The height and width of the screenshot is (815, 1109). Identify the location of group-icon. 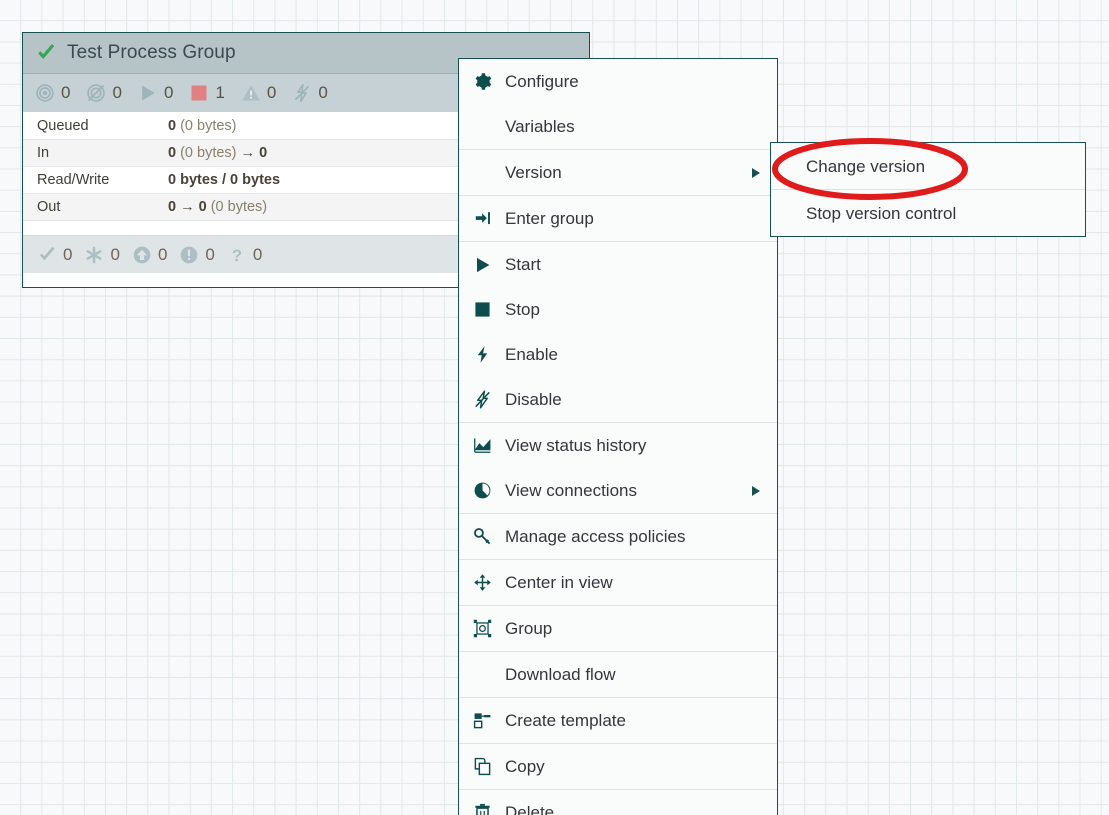
(482, 628).